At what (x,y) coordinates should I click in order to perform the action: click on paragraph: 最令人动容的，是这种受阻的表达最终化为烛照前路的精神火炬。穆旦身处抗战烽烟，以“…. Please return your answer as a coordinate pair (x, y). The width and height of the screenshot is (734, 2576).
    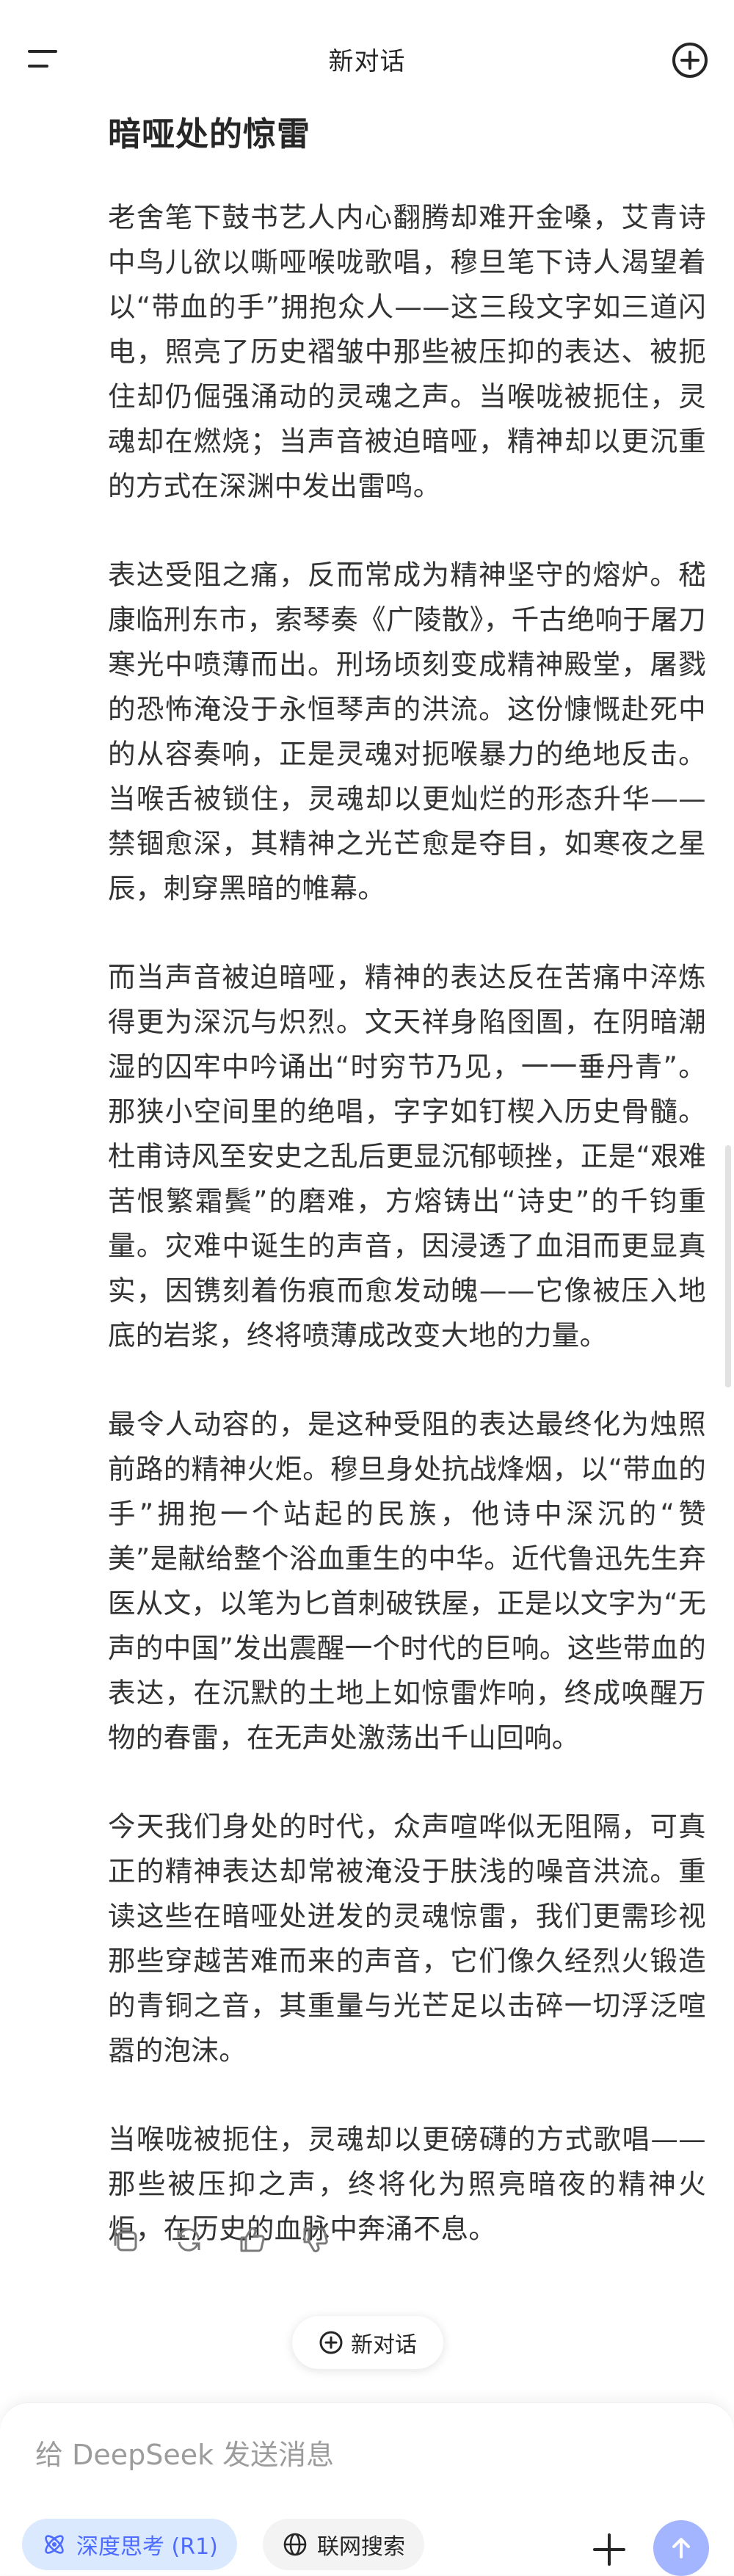
    Looking at the image, I should click on (407, 1581).